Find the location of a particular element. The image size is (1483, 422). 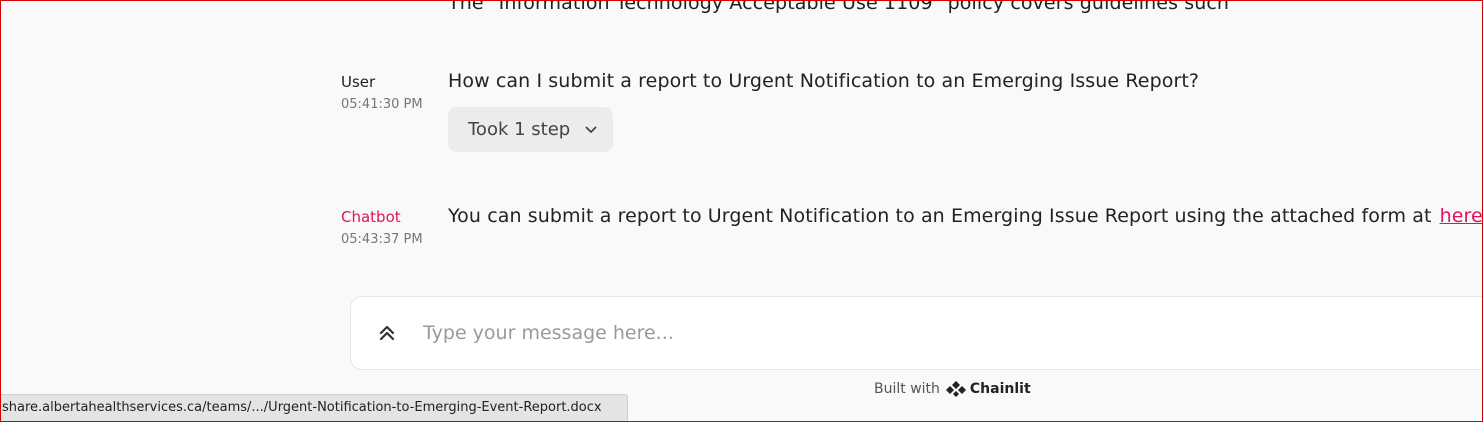

built-with-label: Built with is located at coordinates (907, 389).